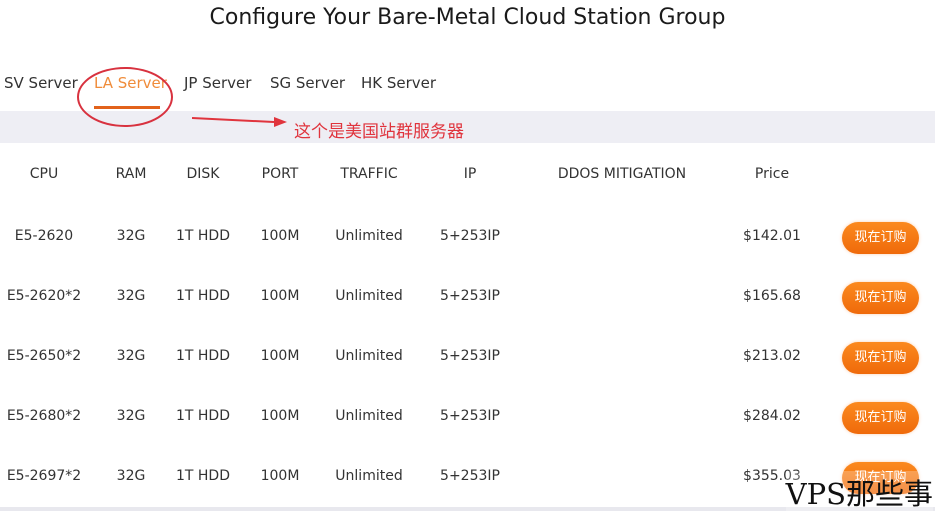  What do you see at coordinates (470, 174) in the screenshot?
I see `header-ip: IP` at bounding box center [470, 174].